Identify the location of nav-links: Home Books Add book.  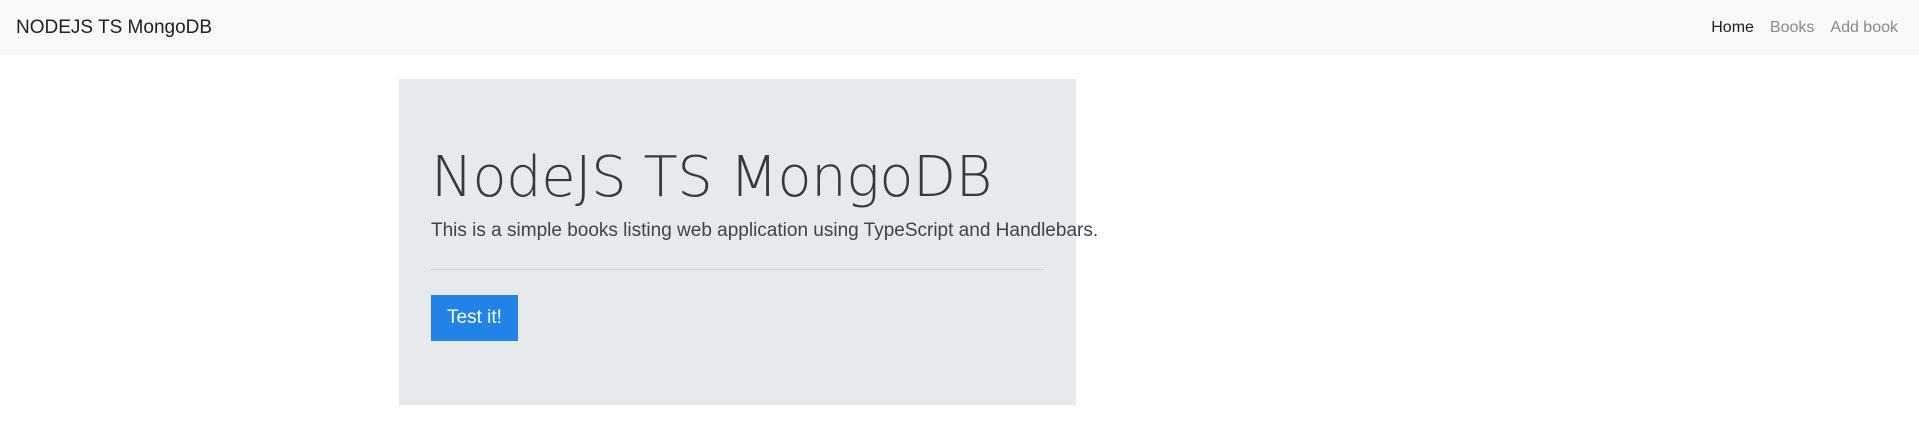
(1804, 28).